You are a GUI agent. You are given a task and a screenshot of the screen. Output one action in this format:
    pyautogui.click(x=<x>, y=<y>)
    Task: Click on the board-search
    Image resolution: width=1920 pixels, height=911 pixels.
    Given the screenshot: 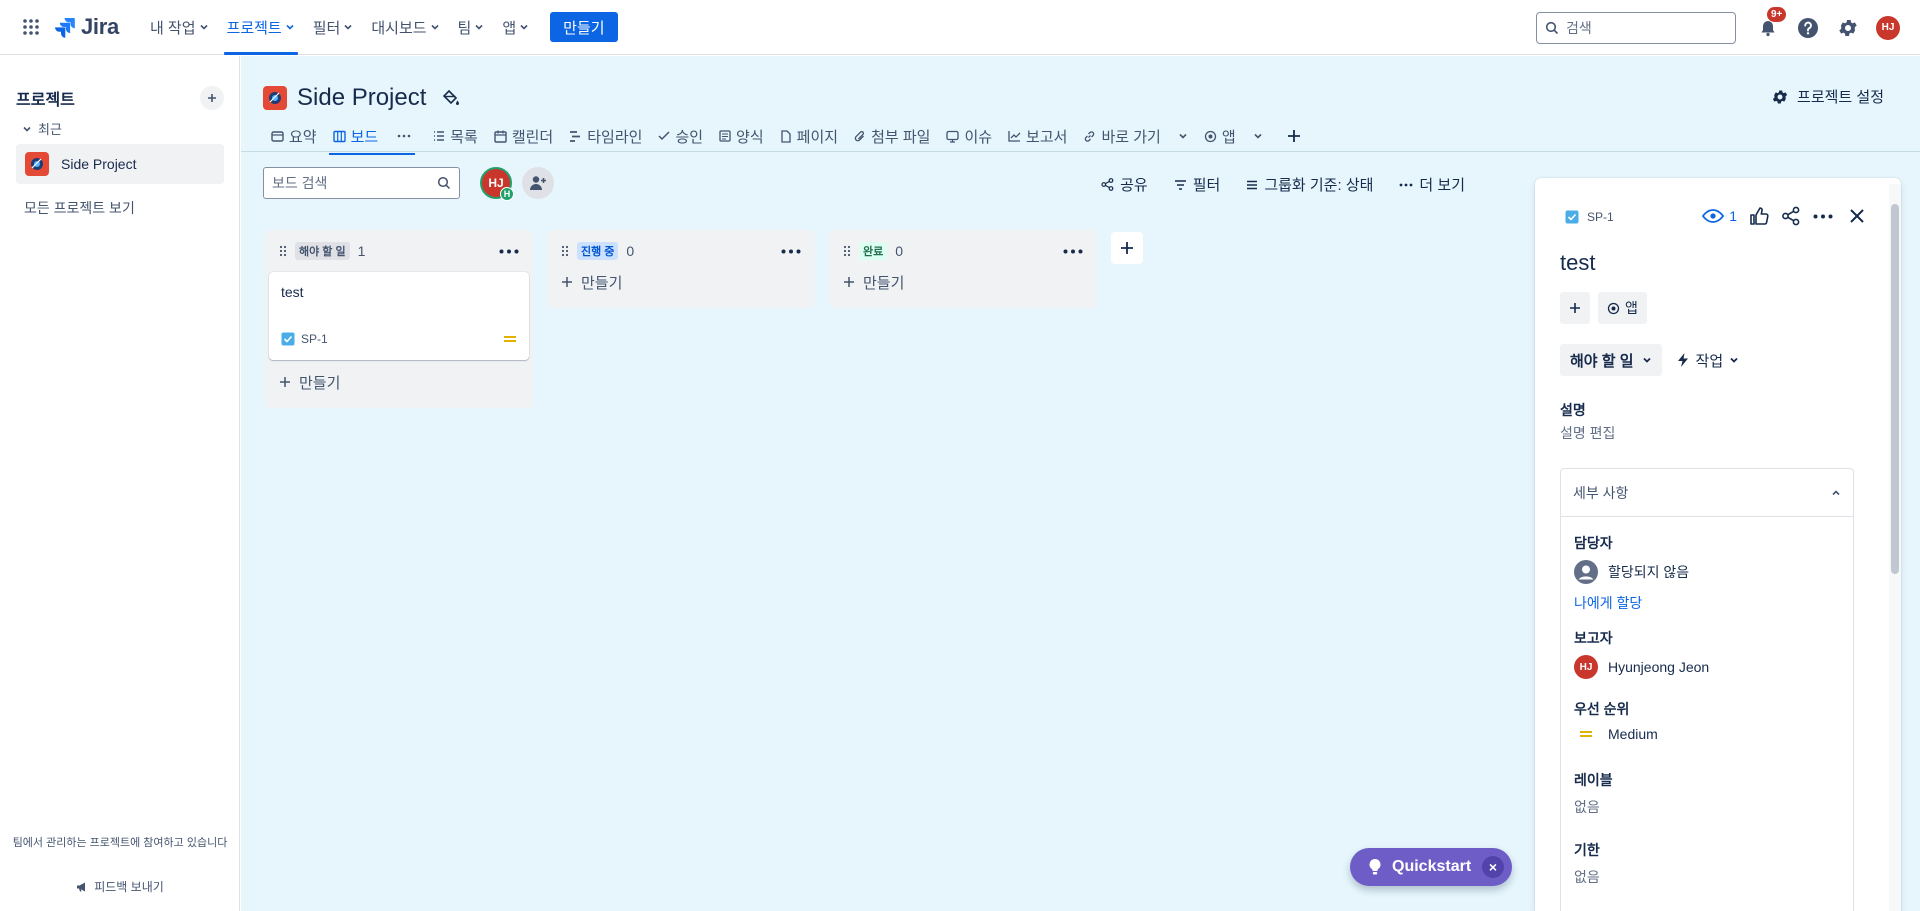 What is the action you would take?
    pyautogui.click(x=361, y=183)
    